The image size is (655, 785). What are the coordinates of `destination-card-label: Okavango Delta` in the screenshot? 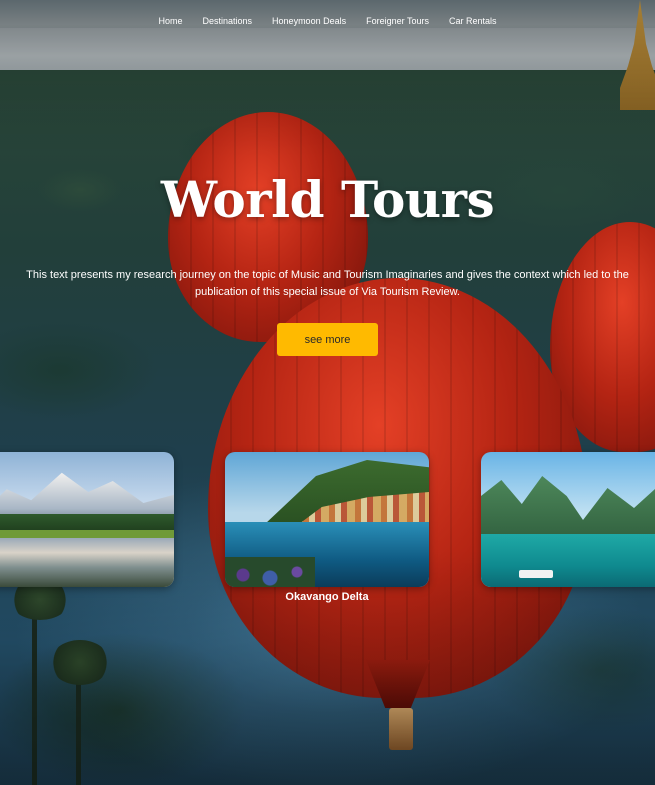 It's located at (327, 597).